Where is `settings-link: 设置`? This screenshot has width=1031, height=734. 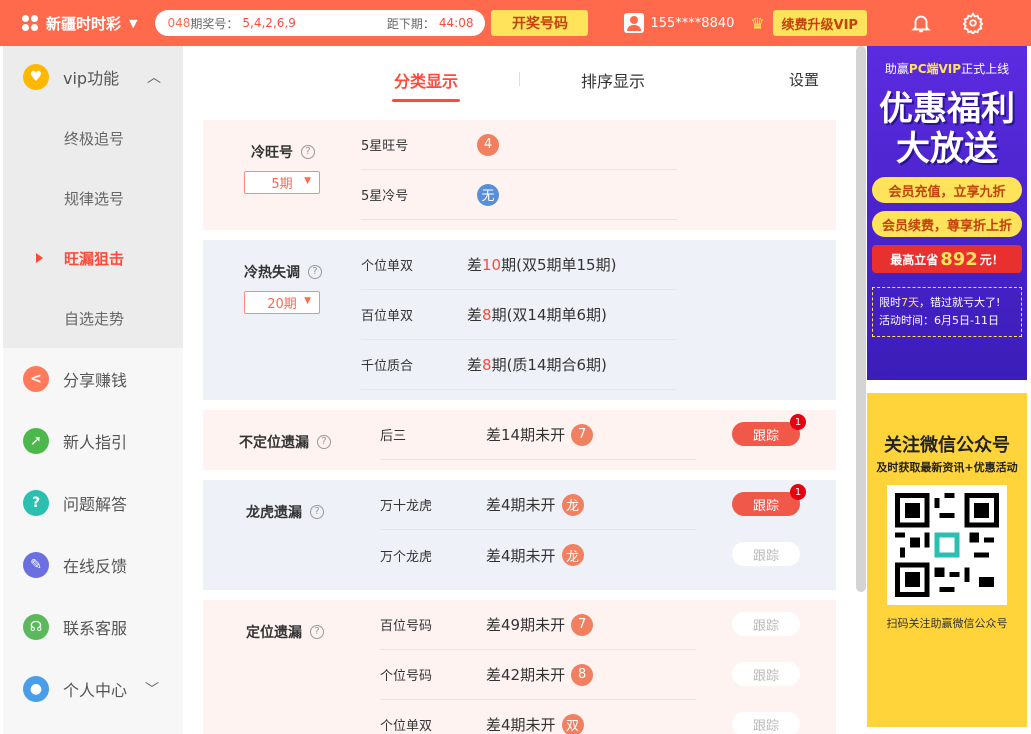 settings-link: 设置 is located at coordinates (804, 79).